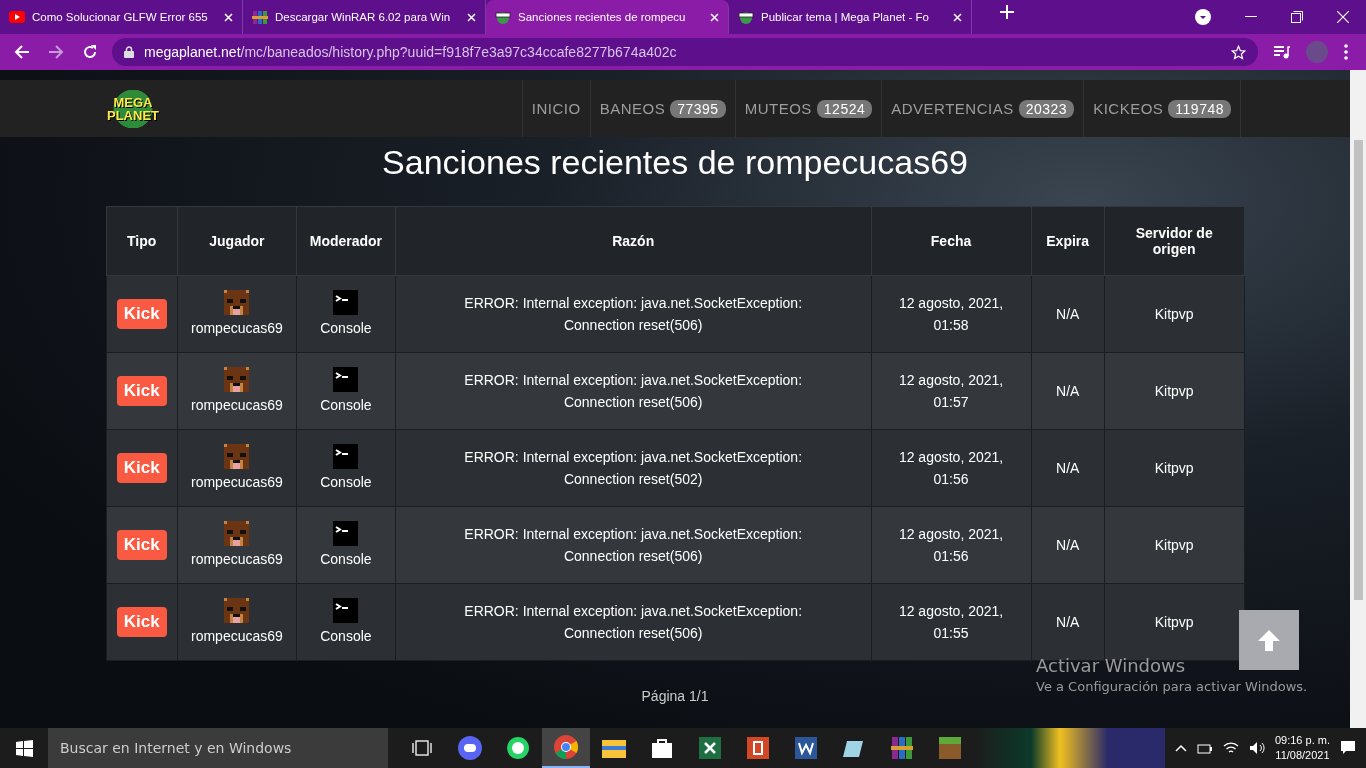 Image resolution: width=1366 pixels, height=768 pixels. What do you see at coordinates (1180, 748) in the screenshot?
I see `chevron-up-icon` at bounding box center [1180, 748].